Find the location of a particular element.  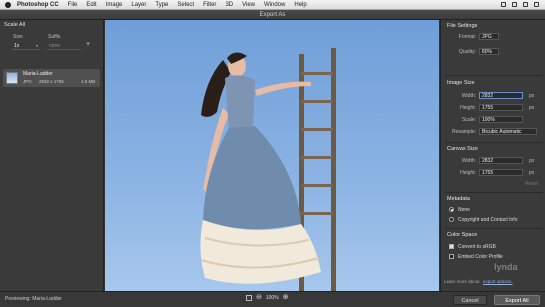

height-label: Height: is located at coordinates (468, 108).